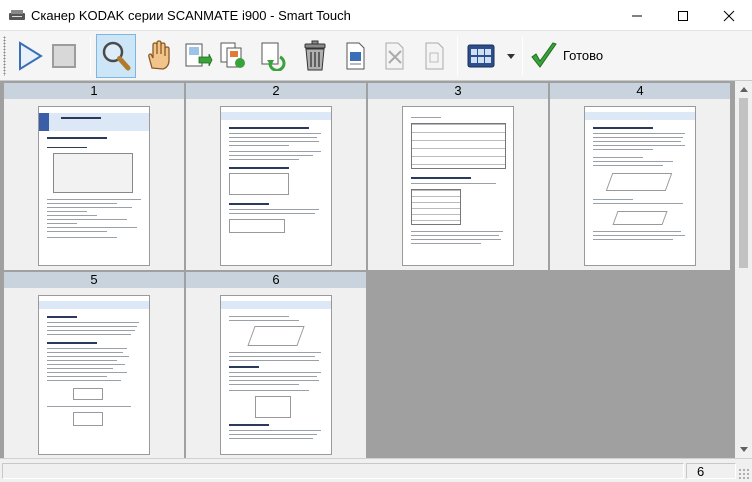 This screenshot has height=482, width=752. I want to click on stop-scan-button, so click(64, 56).